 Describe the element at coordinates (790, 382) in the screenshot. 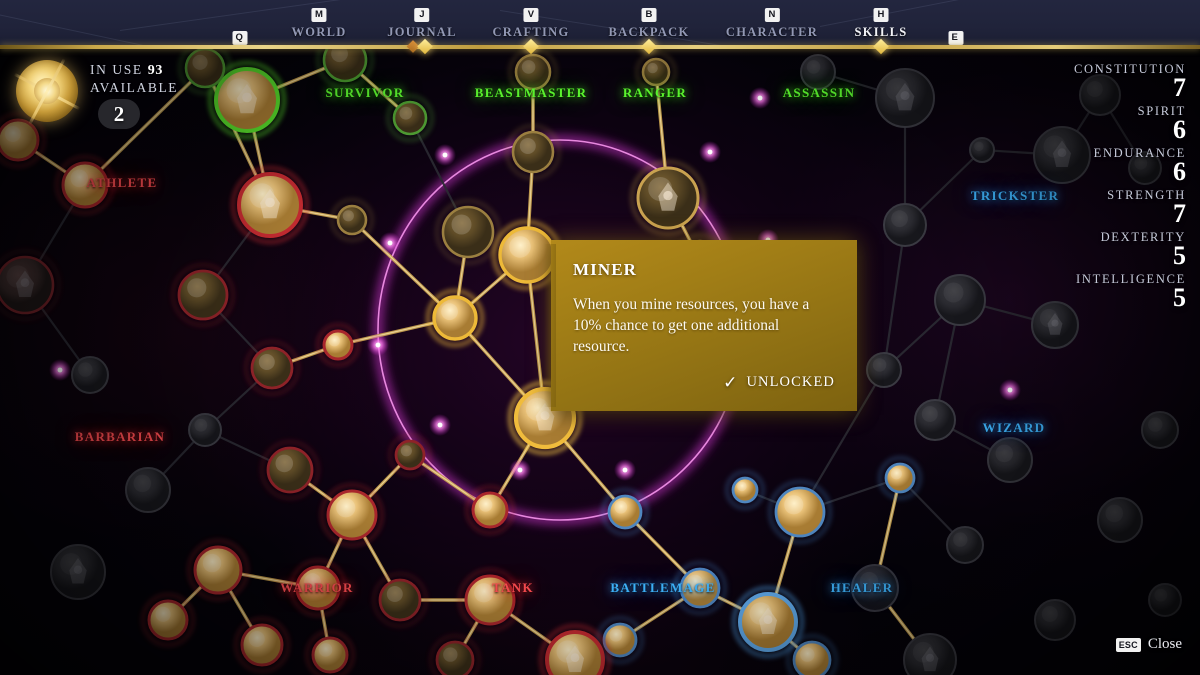

I see `tooltip-status-label: UNLOCKED` at that location.